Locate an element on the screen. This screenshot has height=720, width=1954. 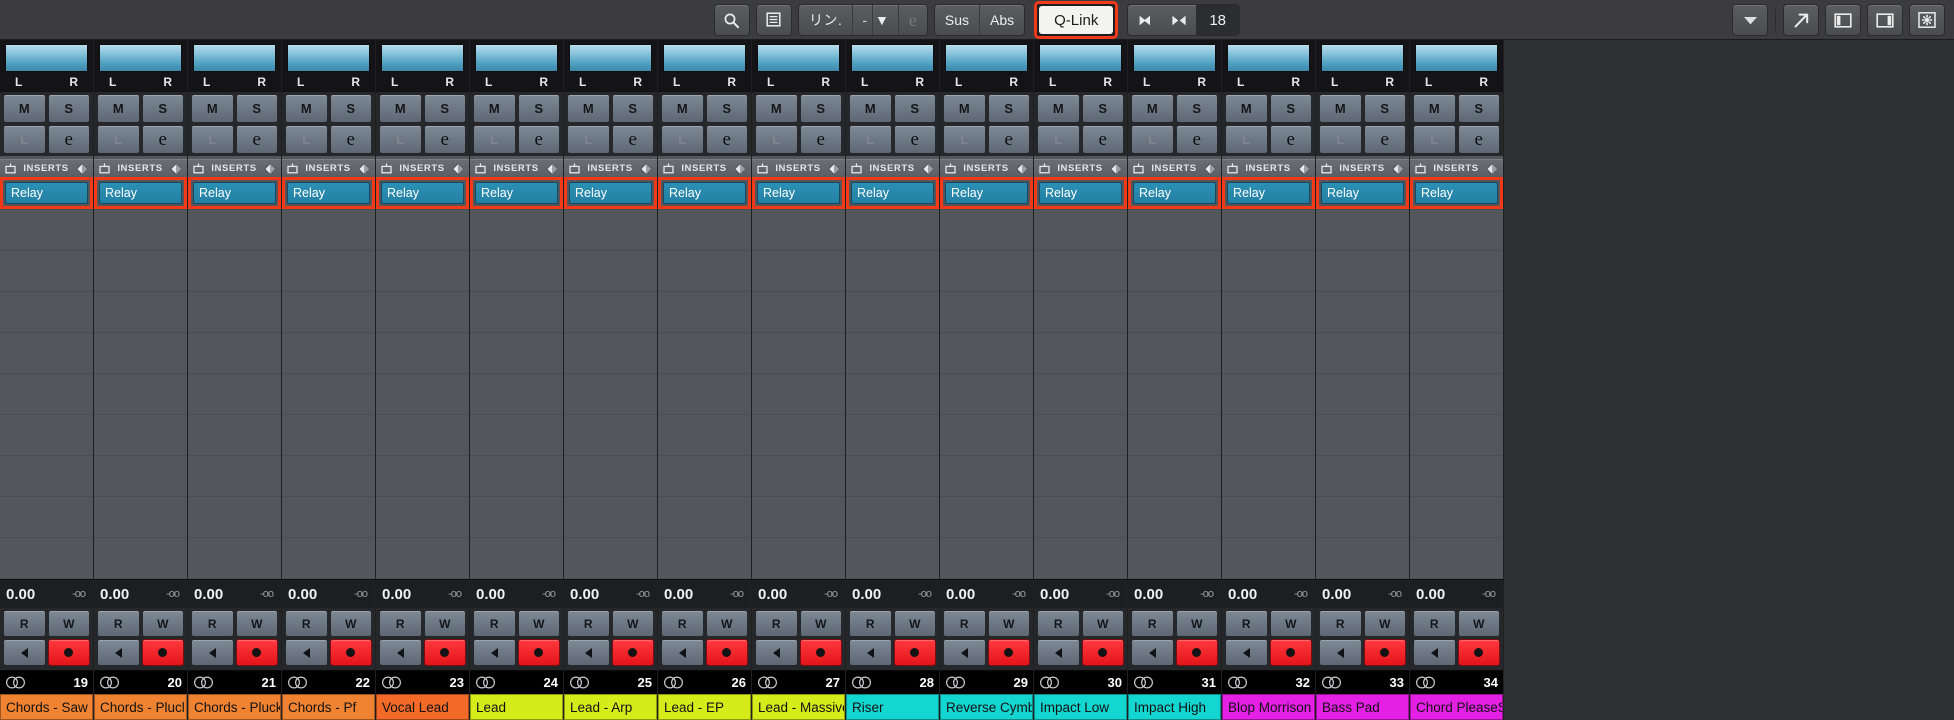
toolbar-overflow-caret-icon is located at coordinates (1750, 20).